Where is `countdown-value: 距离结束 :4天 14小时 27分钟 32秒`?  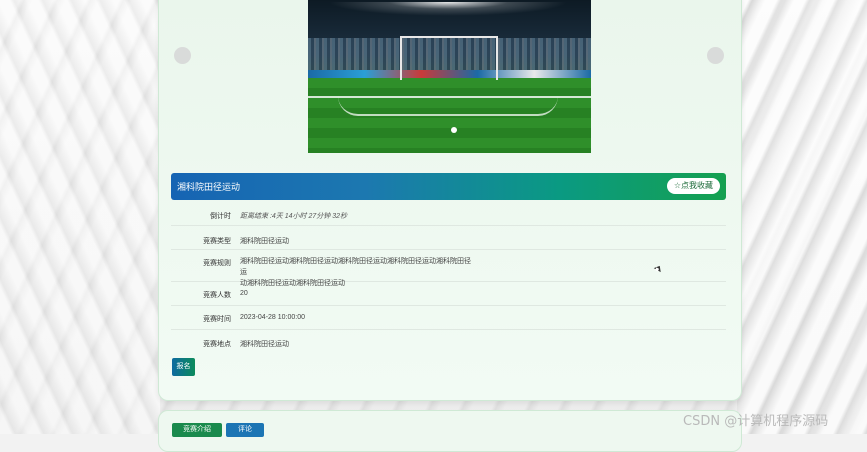 countdown-value: 距离结束 :4天 14小时 27分钟 32秒 is located at coordinates (293, 216).